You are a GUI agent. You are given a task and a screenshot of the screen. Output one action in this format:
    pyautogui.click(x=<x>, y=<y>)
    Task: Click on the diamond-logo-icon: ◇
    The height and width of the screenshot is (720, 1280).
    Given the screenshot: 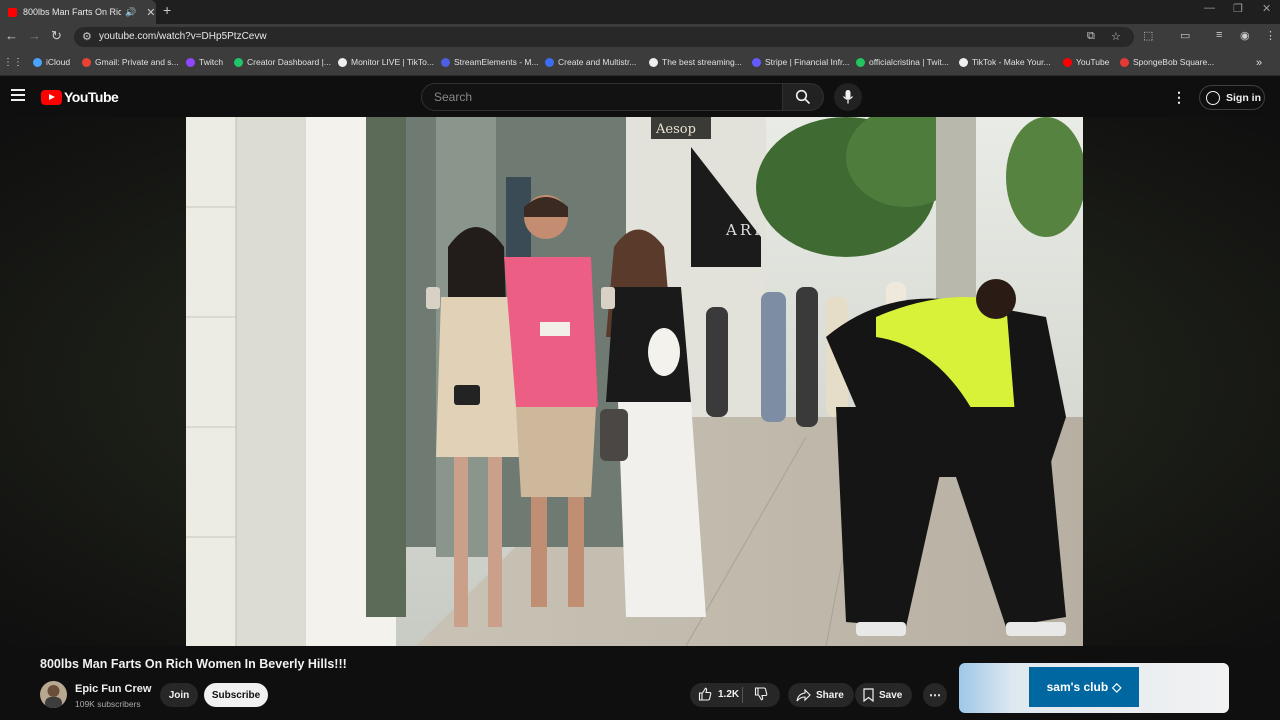 What is the action you would take?
    pyautogui.click(x=1117, y=687)
    